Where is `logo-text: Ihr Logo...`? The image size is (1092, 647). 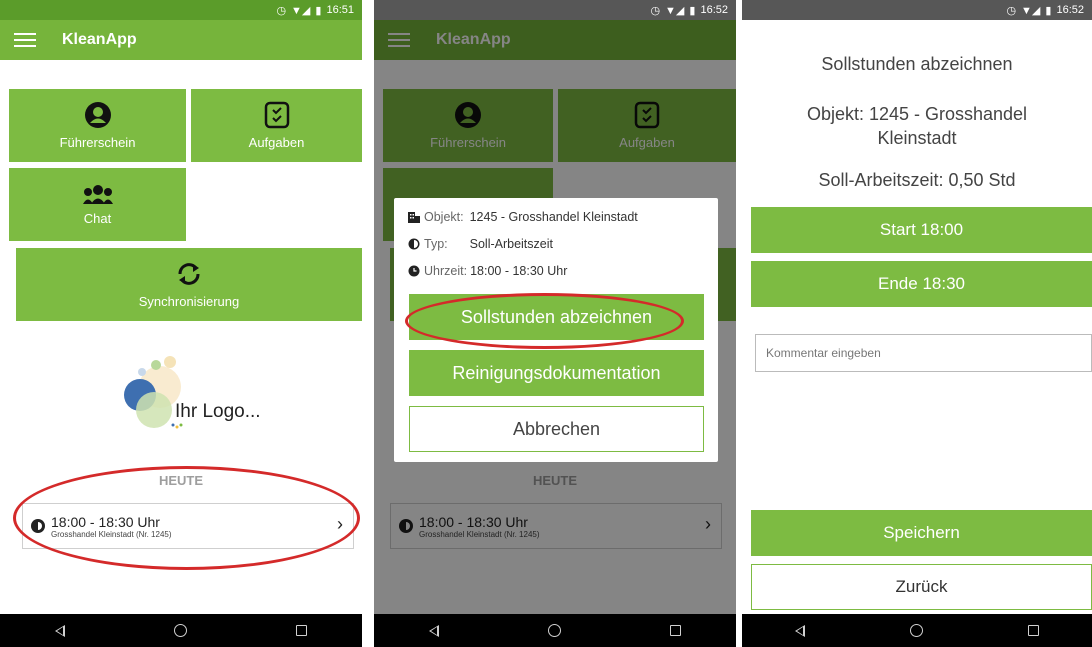
logo-text: Ihr Logo... is located at coordinates (218, 411).